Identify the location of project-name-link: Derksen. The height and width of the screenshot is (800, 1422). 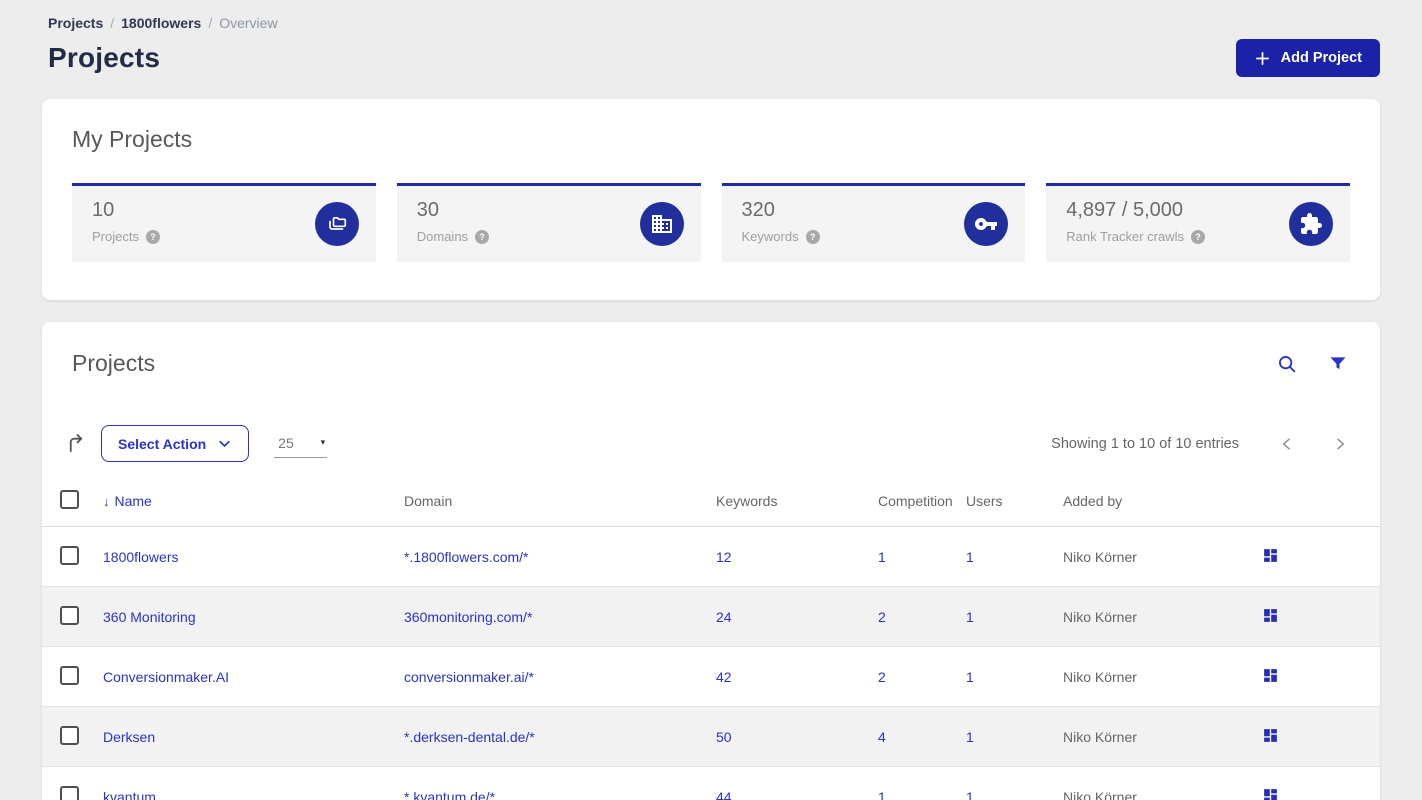
(129, 737).